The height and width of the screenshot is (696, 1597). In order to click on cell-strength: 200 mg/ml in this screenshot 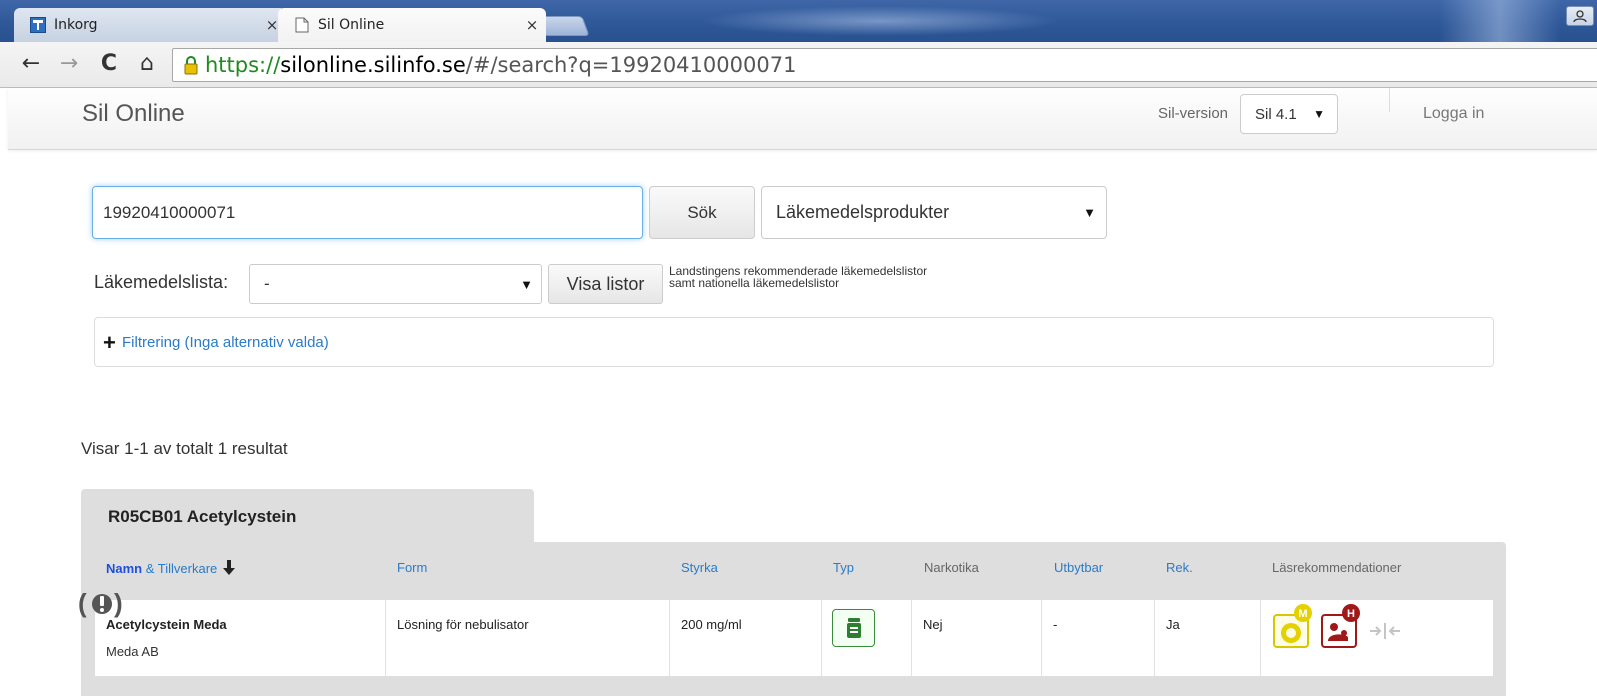, I will do `click(746, 638)`.